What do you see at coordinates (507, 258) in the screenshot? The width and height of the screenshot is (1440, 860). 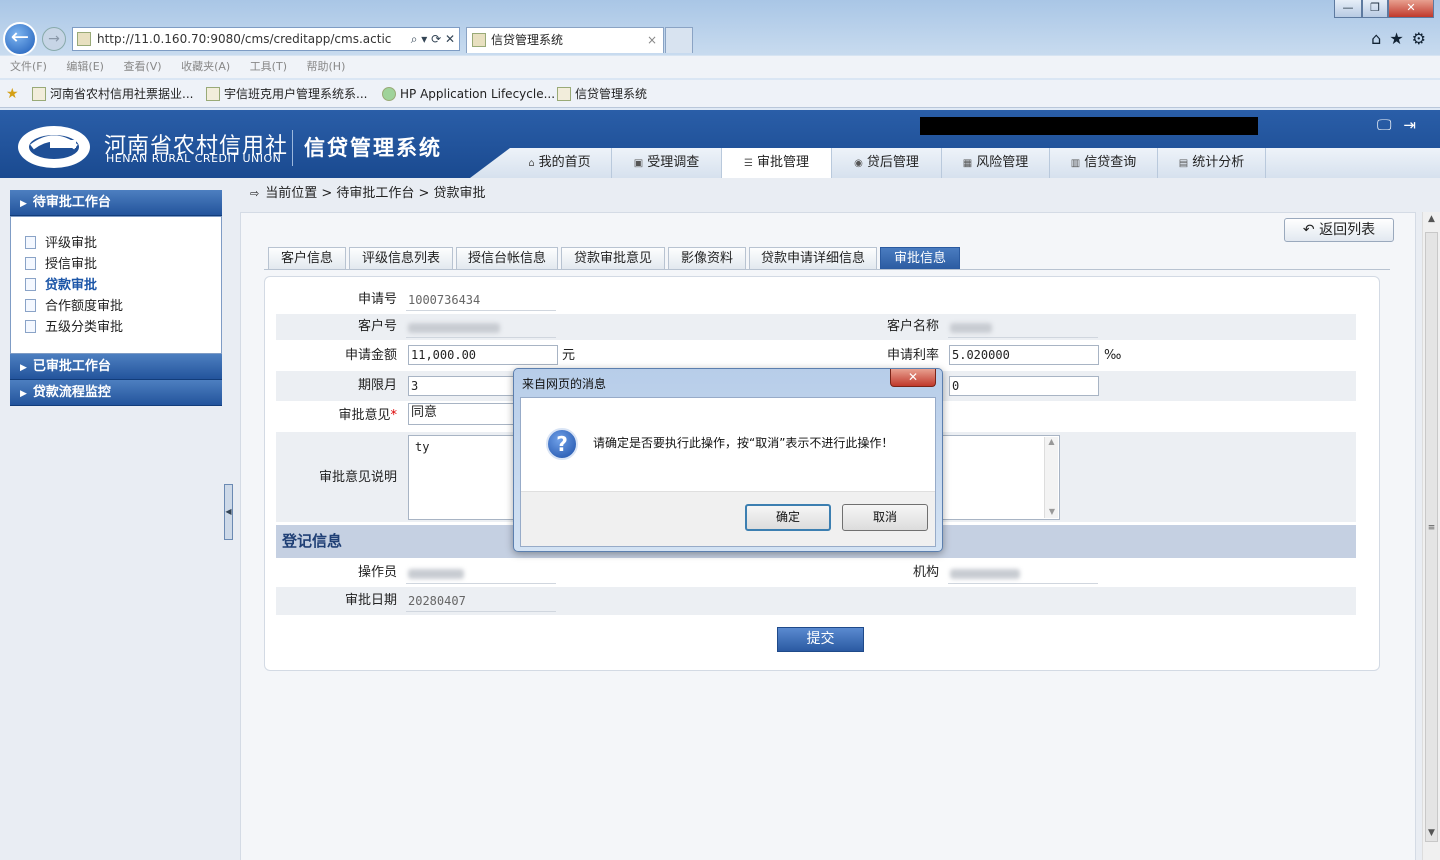 I see `tab-credit-ledger: 授信台帐信息` at bounding box center [507, 258].